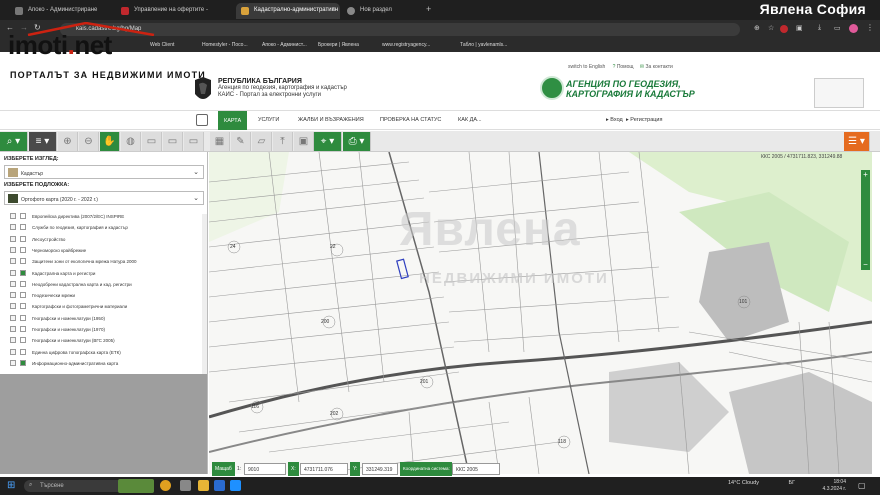 Image resolution: width=880 pixels, height=495 pixels. What do you see at coordinates (89, 141) in the screenshot?
I see `zoom-out-button: ⊖` at bounding box center [89, 141].